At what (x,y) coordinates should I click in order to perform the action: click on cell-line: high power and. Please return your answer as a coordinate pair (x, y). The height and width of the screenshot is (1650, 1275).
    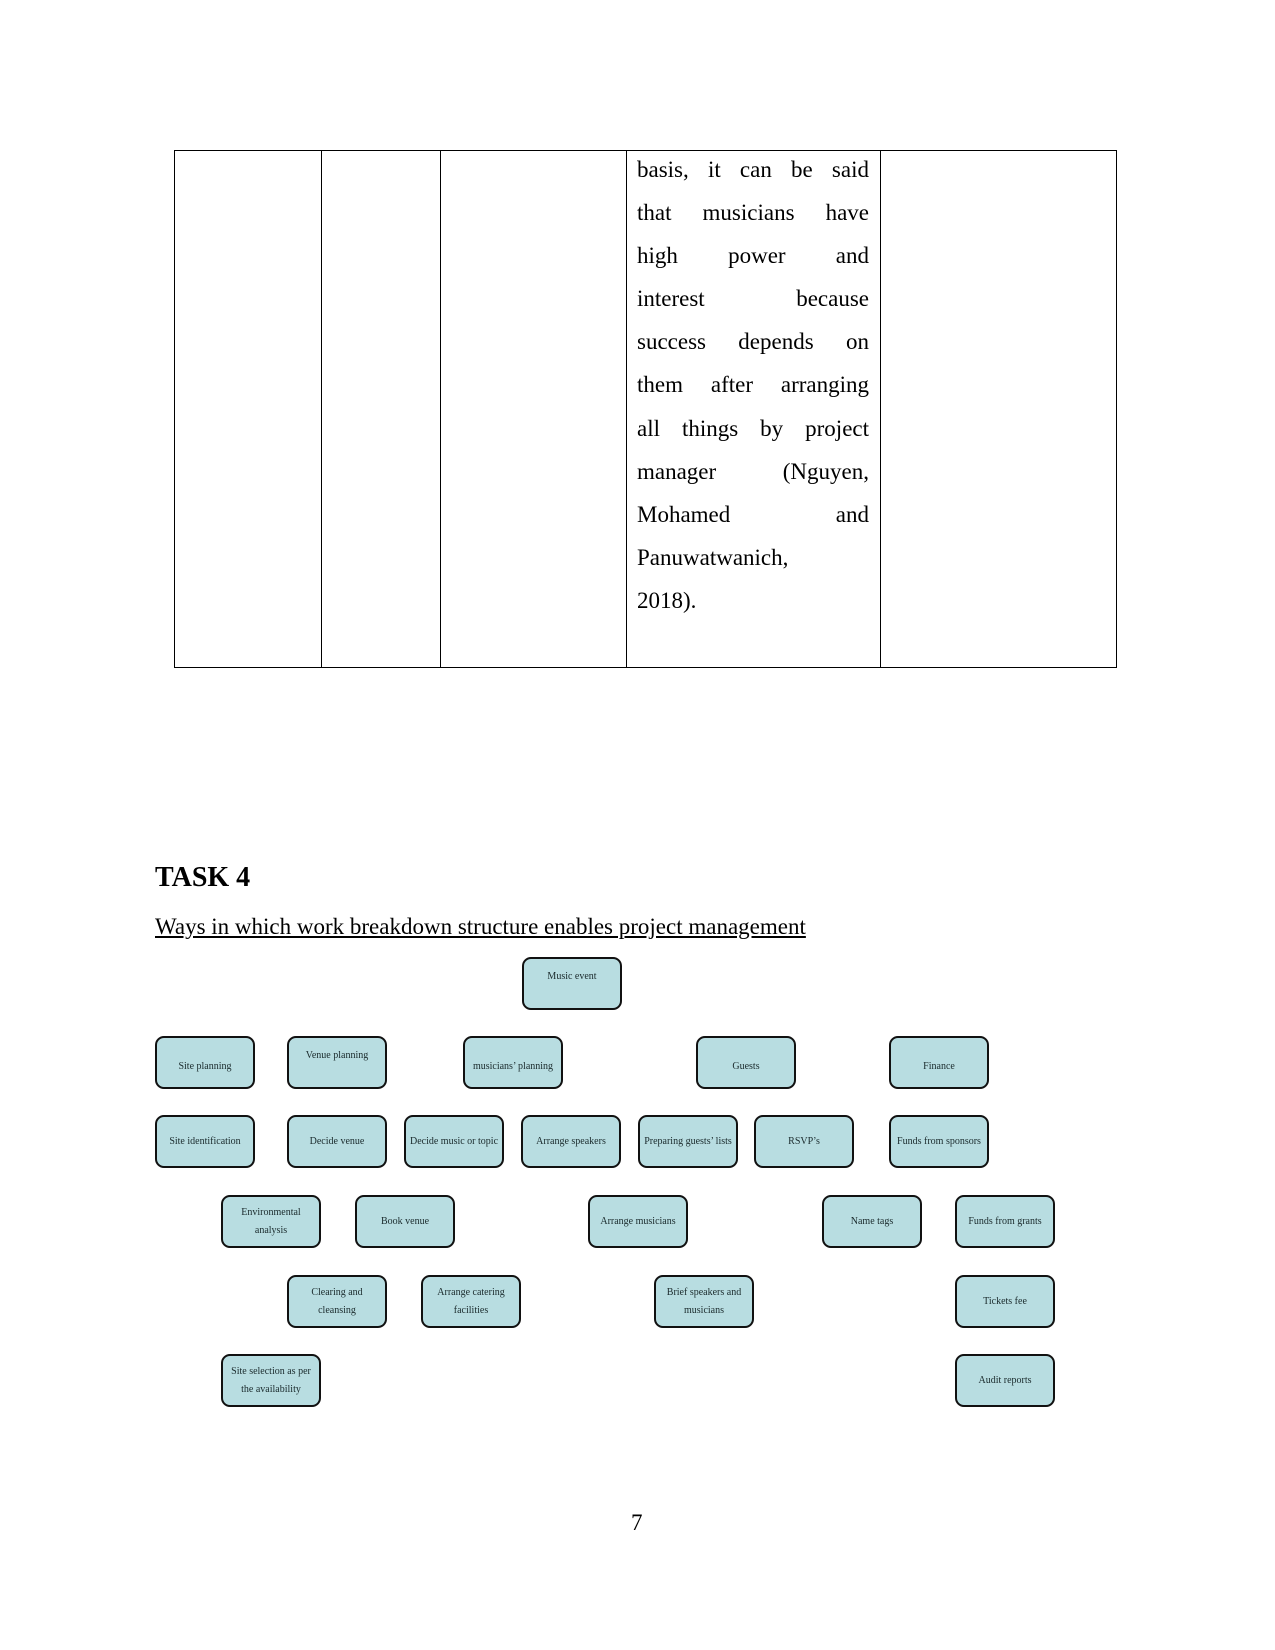
    Looking at the image, I should click on (753, 256).